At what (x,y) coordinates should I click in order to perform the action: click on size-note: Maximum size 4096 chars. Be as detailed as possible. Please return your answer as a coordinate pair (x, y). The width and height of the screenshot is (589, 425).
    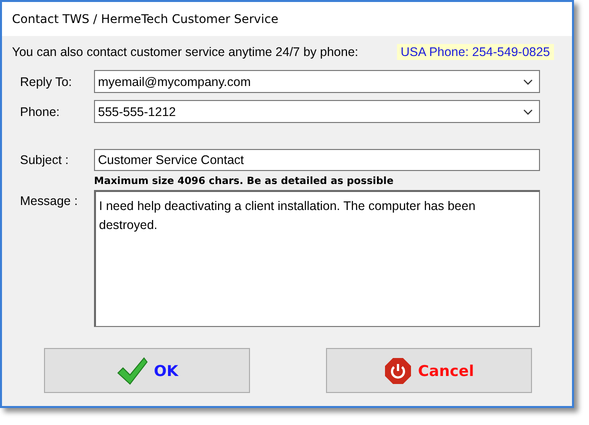
    Looking at the image, I should click on (244, 181).